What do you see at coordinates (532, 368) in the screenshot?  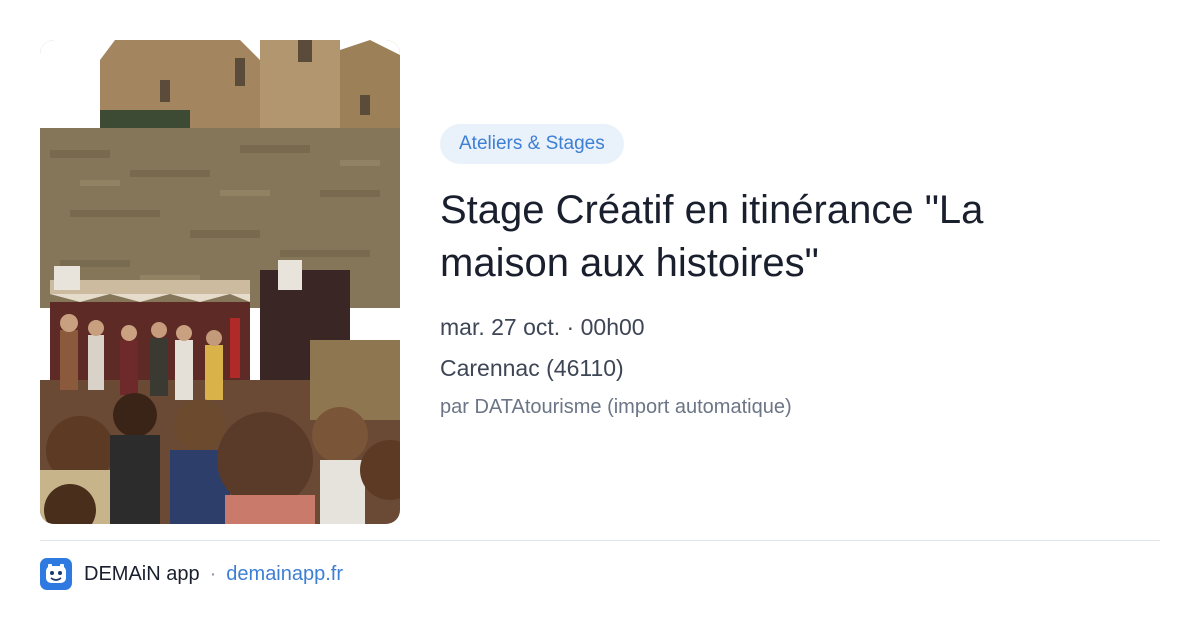 I see `event-location: Carennac (46110)` at bounding box center [532, 368].